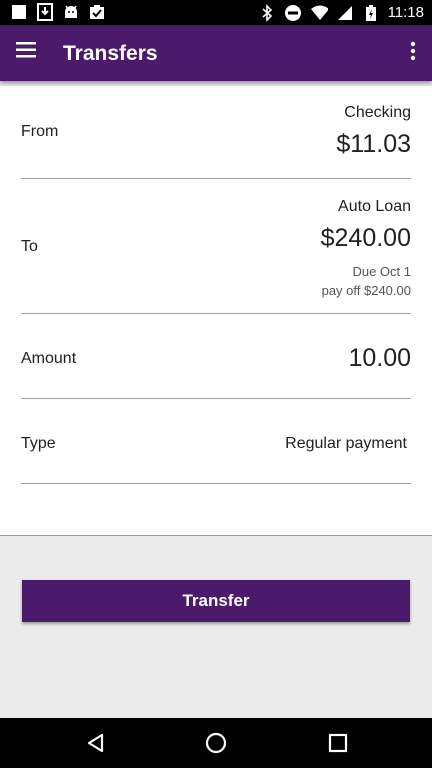 The height and width of the screenshot is (768, 432). Describe the element at coordinates (416, 53) in the screenshot. I see `more-vertical-icon` at that location.